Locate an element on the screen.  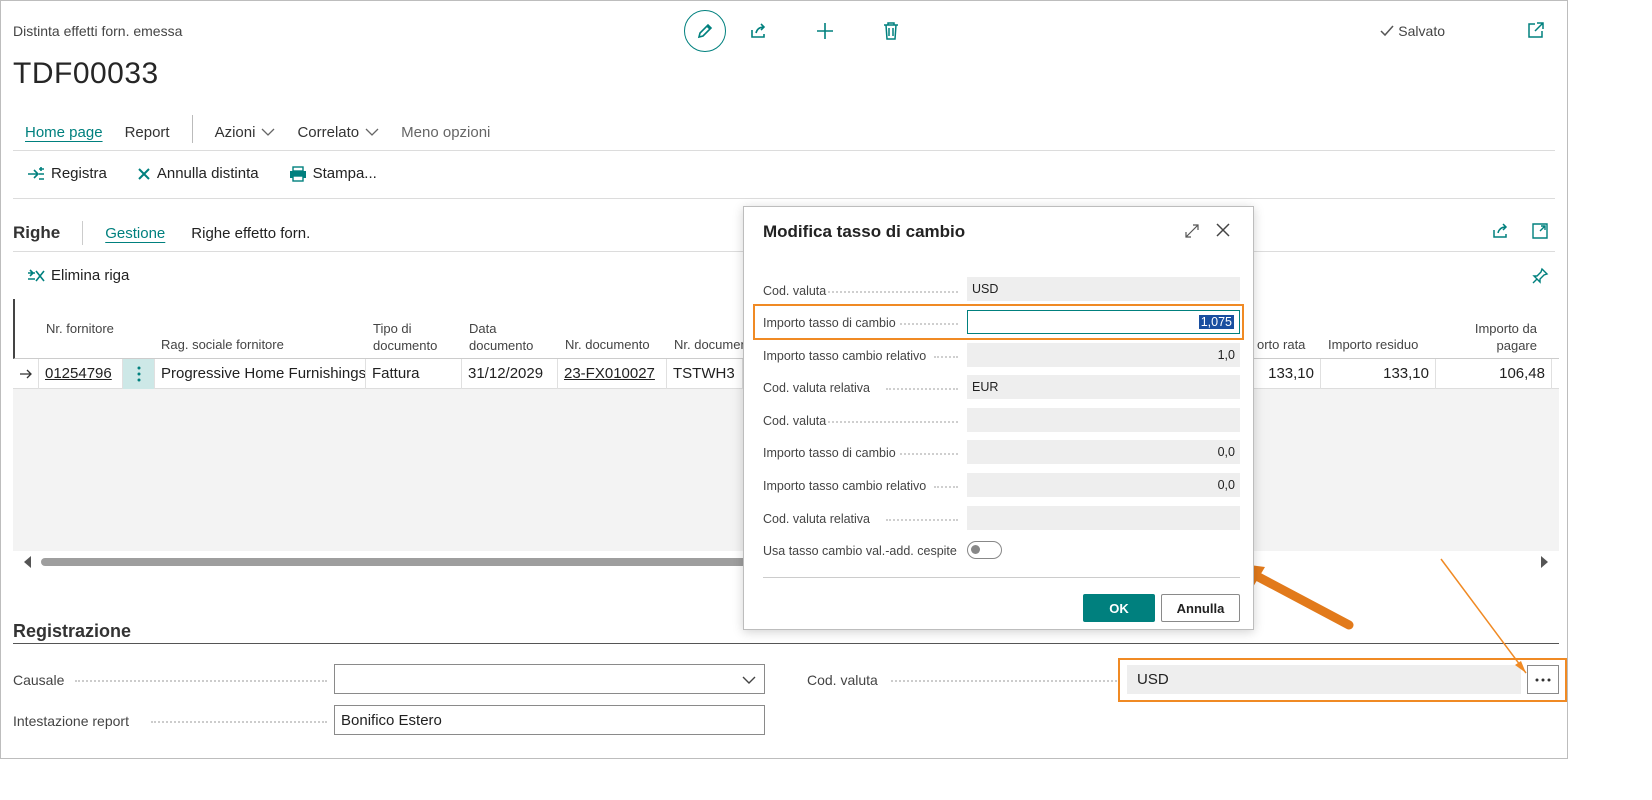
cell-supplier-no: 01254796 is located at coordinates (81, 374).